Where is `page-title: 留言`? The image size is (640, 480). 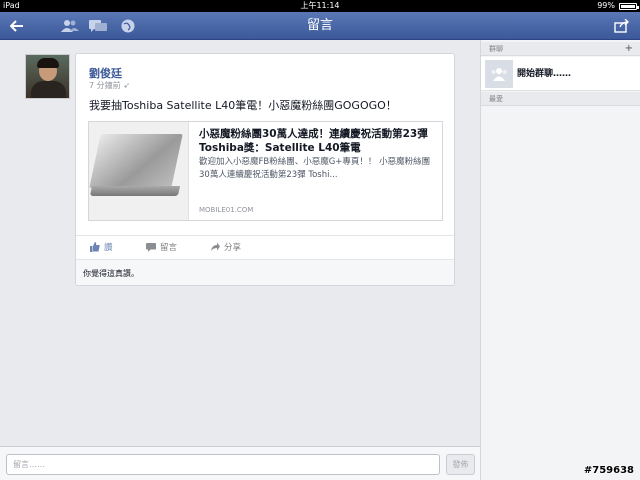 page-title: 留言 is located at coordinates (319, 25).